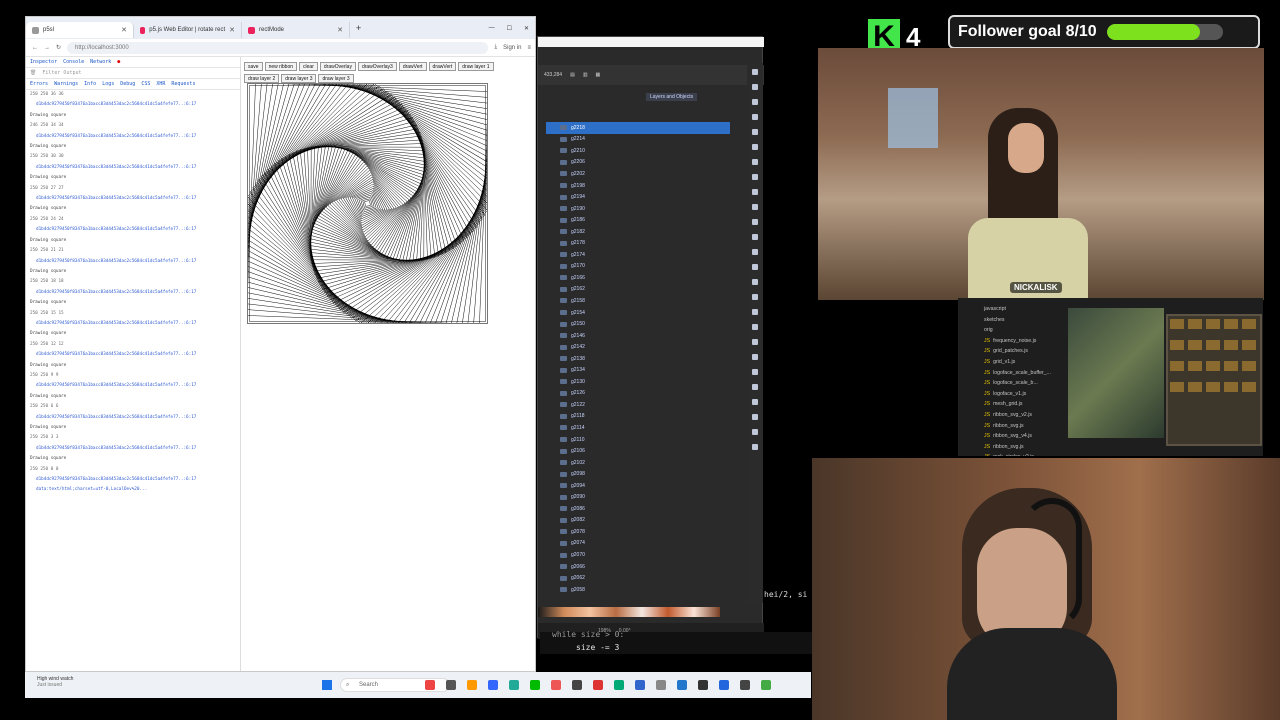 This screenshot has height=720, width=1280. What do you see at coordinates (495, 47) in the screenshot?
I see `download-icon: ⤓` at bounding box center [495, 47].